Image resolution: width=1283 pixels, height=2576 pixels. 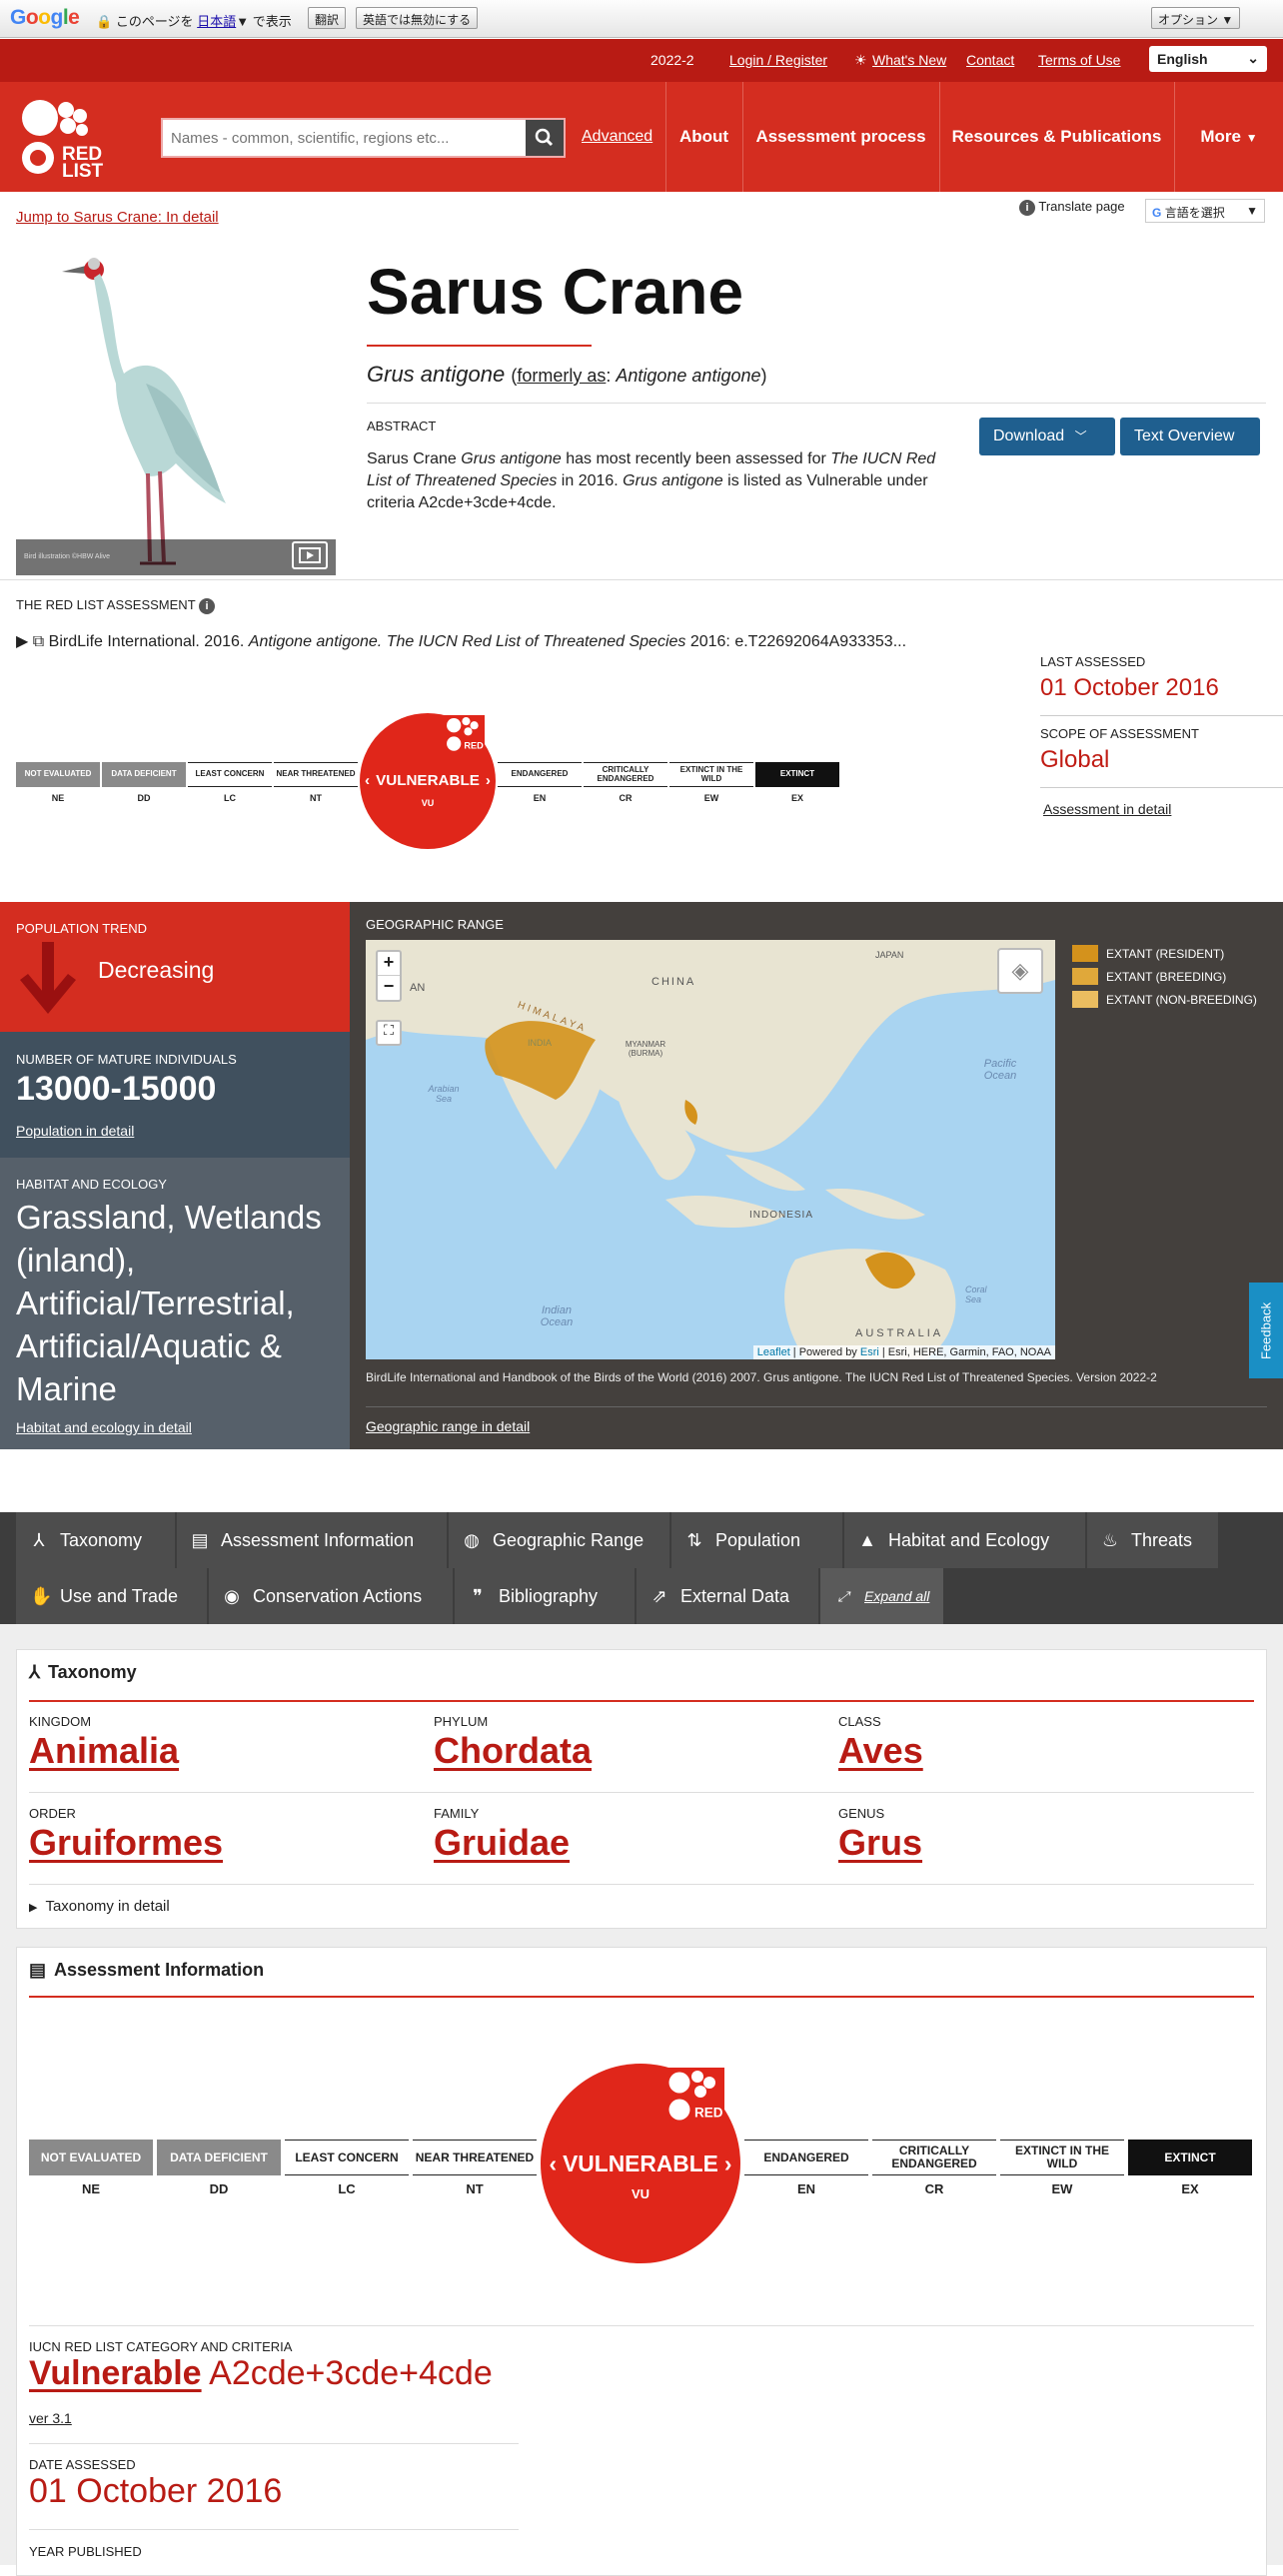 What do you see at coordinates (75, 1131) in the screenshot?
I see `population-link: Population in detail` at bounding box center [75, 1131].